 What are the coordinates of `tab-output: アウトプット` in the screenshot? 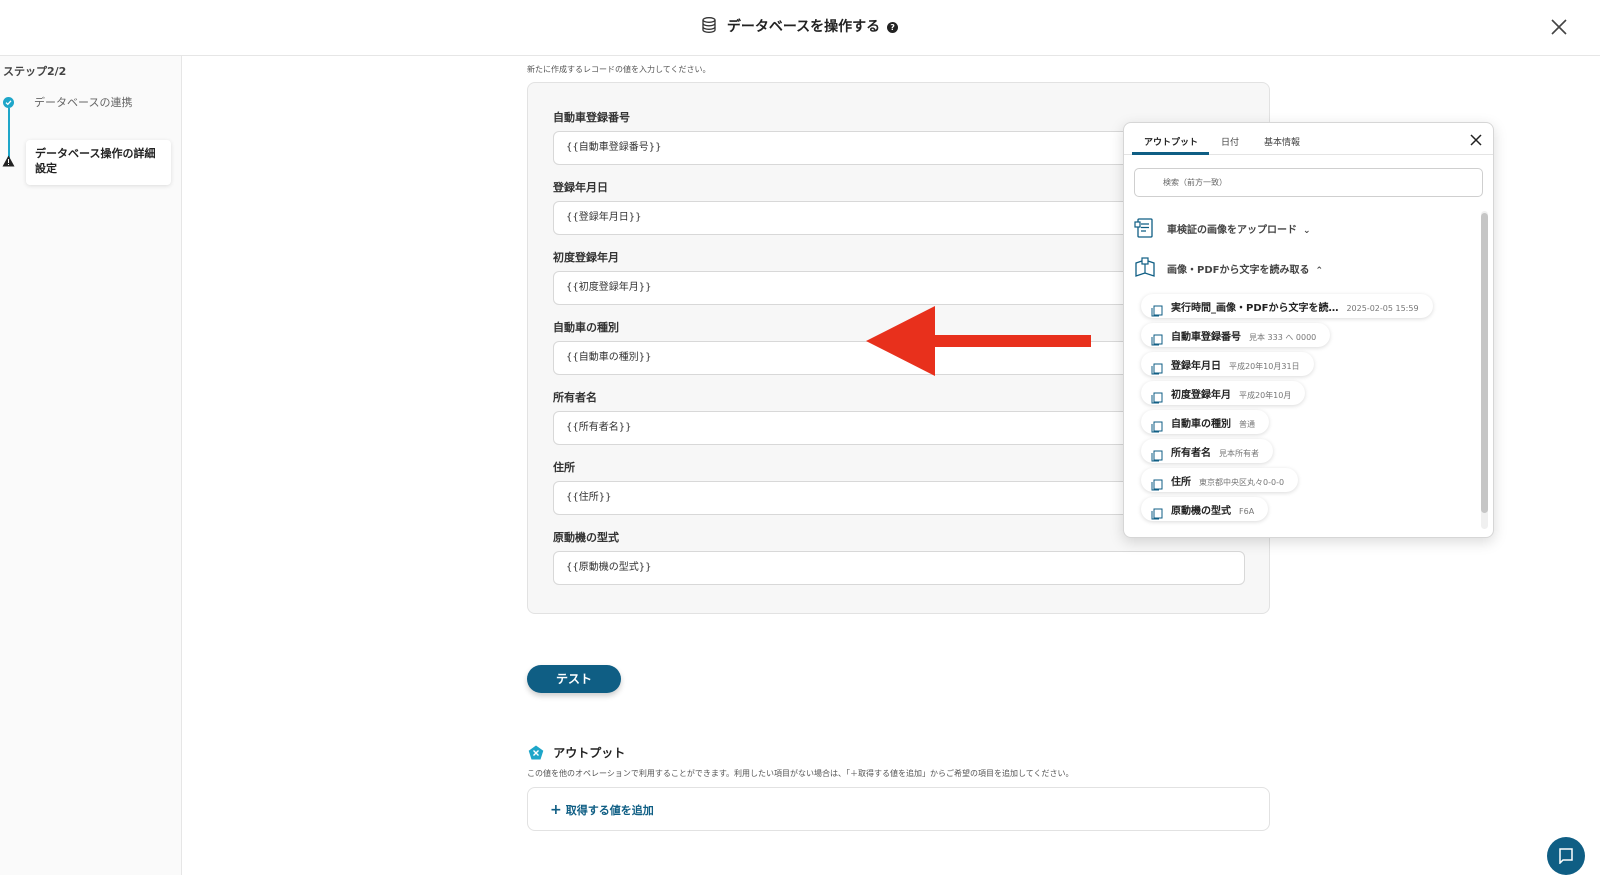 It's located at (1171, 141).